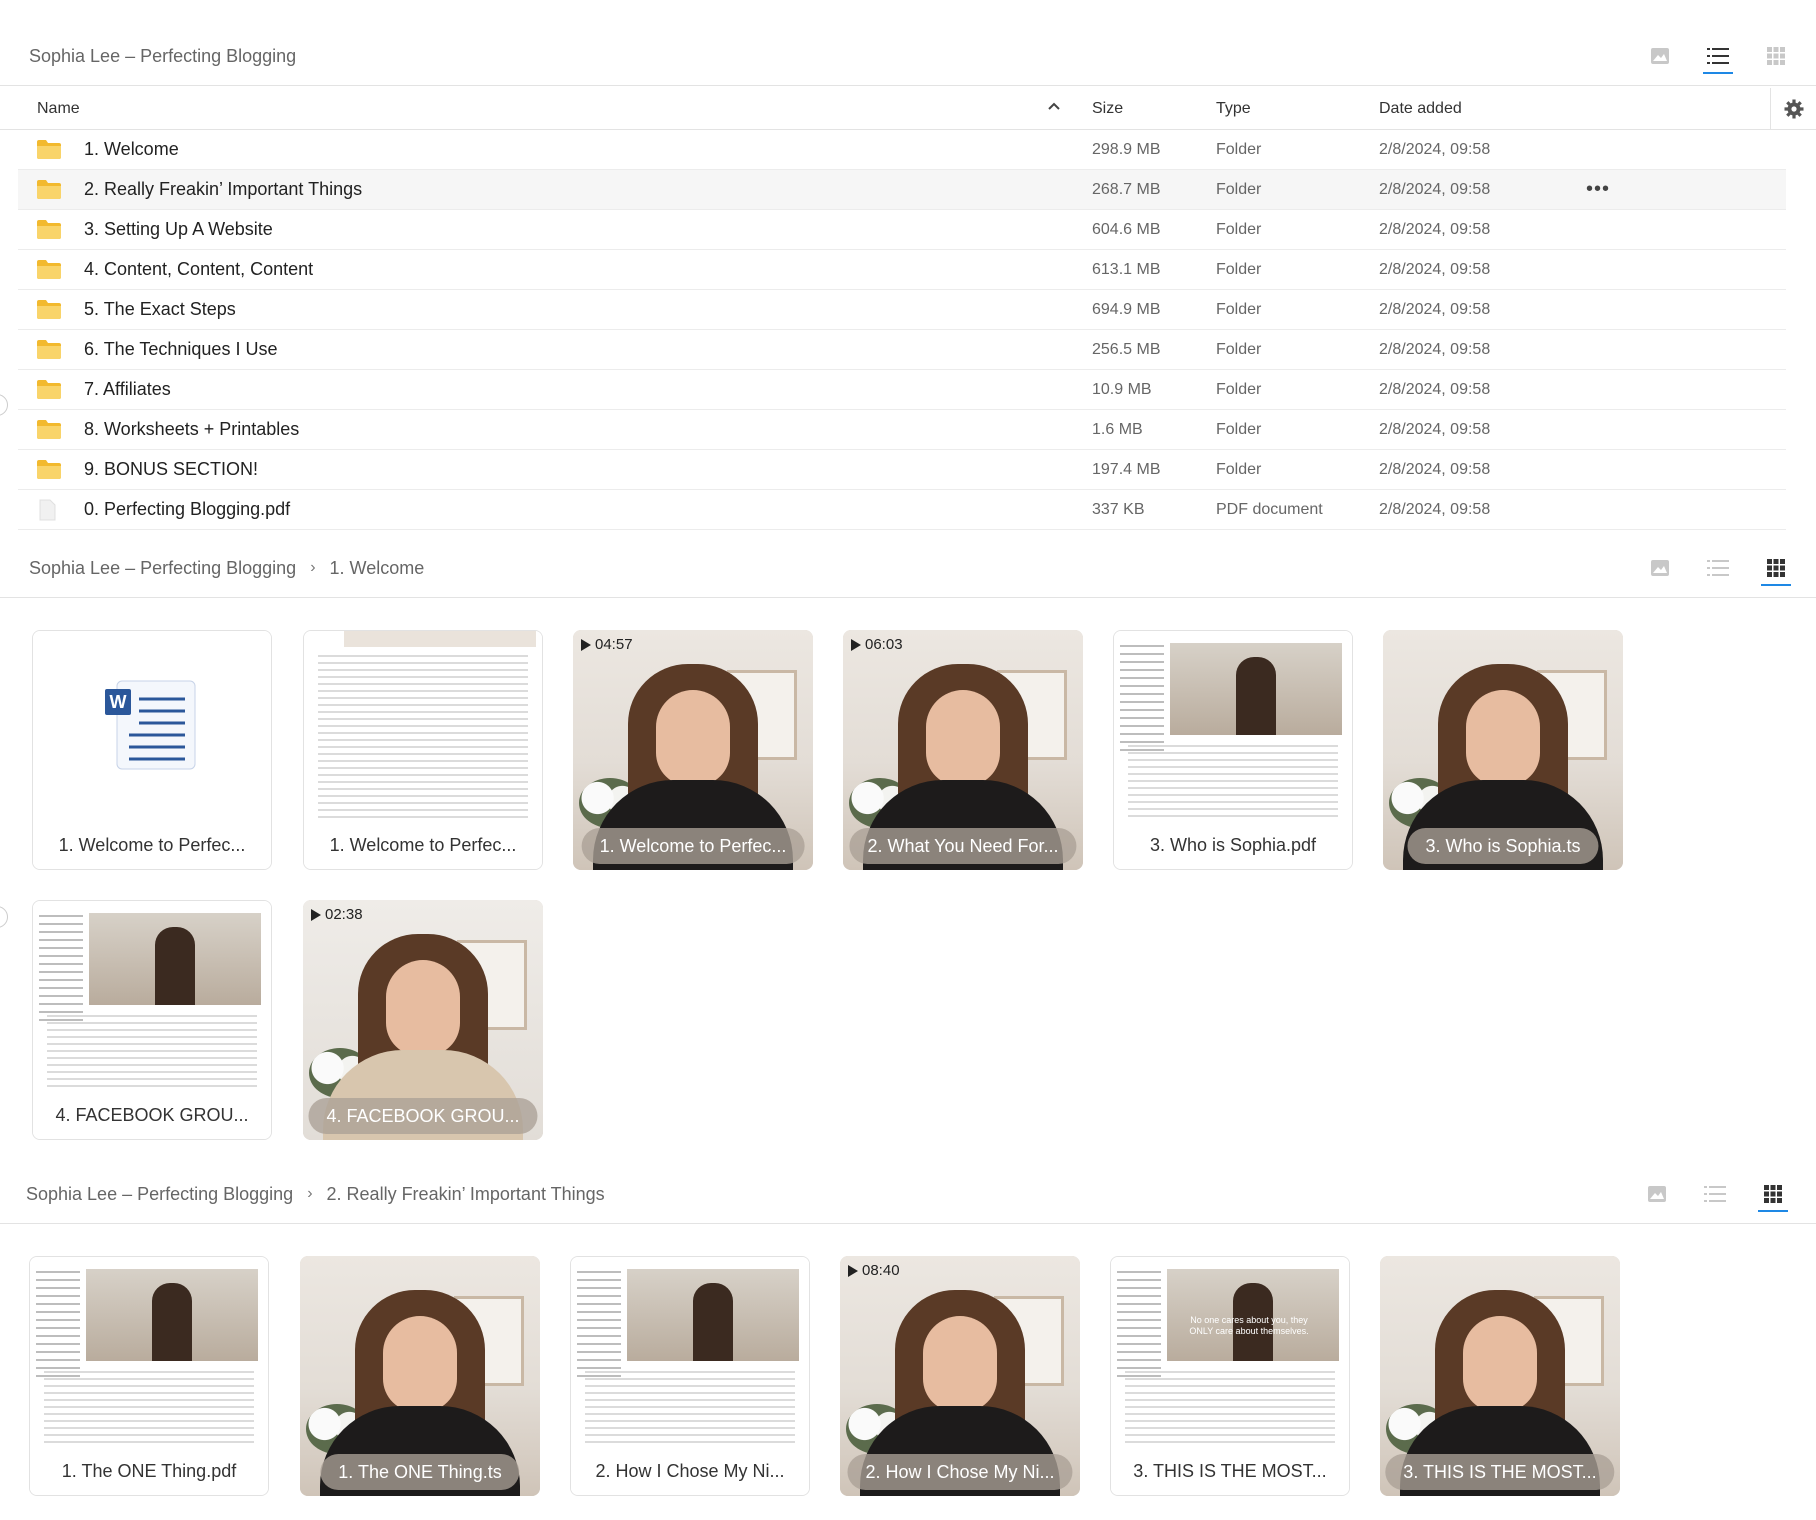  What do you see at coordinates (191, 429) in the screenshot?
I see `row-name: 8. Worksheets + Printables` at bounding box center [191, 429].